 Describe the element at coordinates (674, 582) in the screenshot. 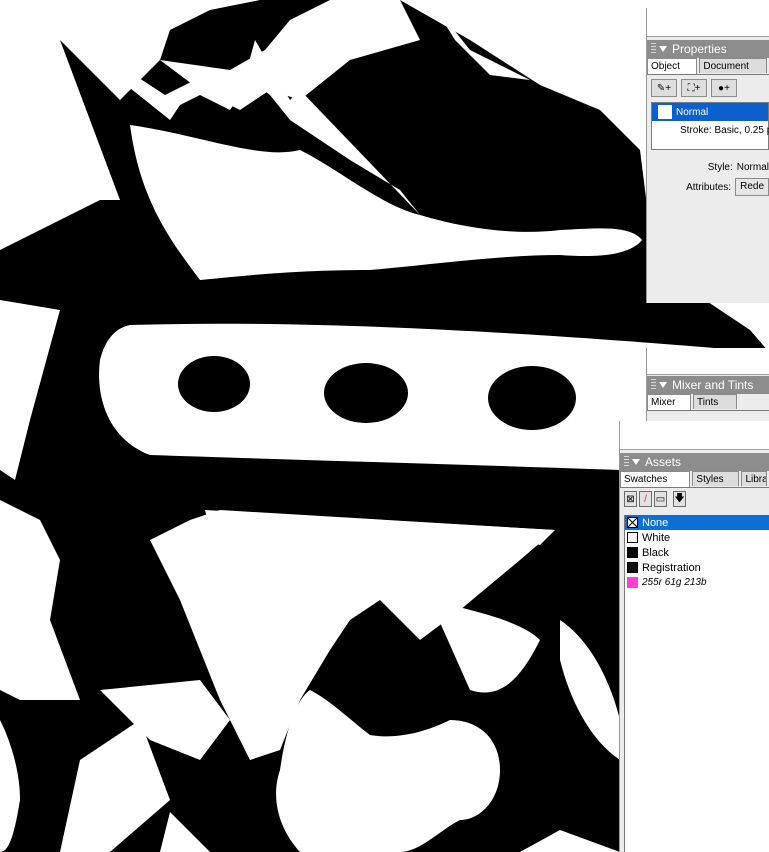

I see `swatch-name: 255r 61g 213b` at that location.